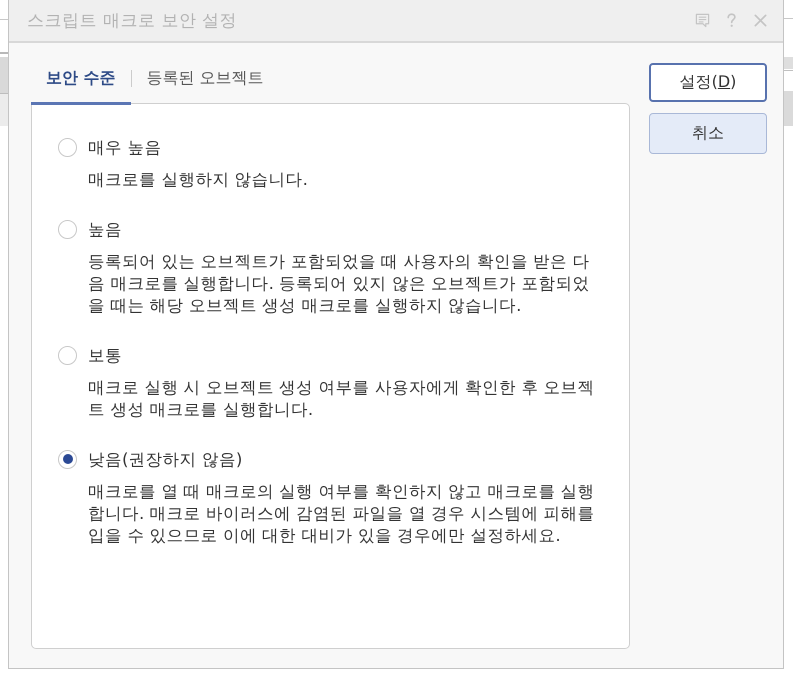  What do you see at coordinates (708, 82) in the screenshot?
I see `confirm-button: 설정(D)` at bounding box center [708, 82].